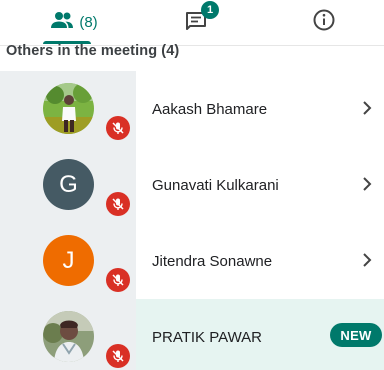 The width and height of the screenshot is (384, 370). I want to click on avatar-initial: J, so click(68, 260).